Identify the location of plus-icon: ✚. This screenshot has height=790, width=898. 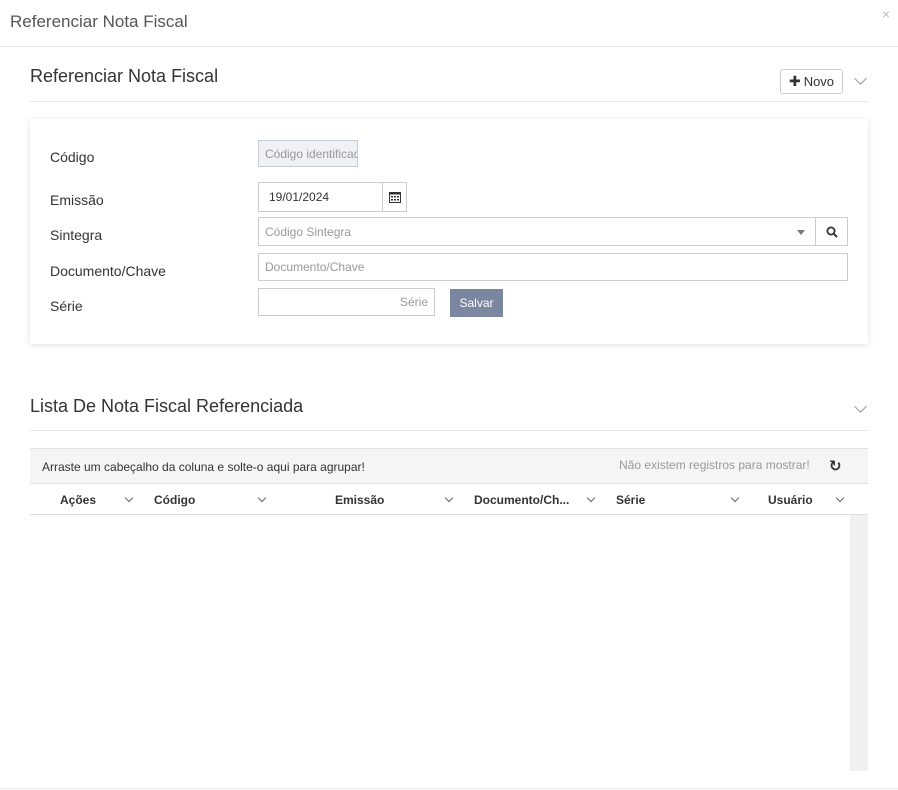
(794, 81).